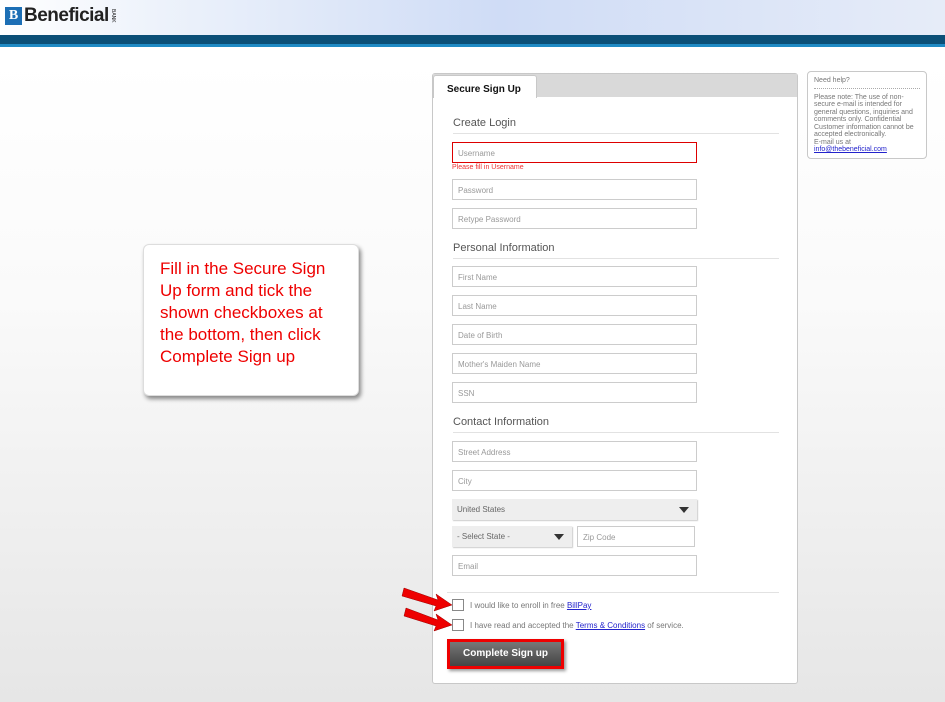 This screenshot has height=702, width=945. Describe the element at coordinates (483, 536) in the screenshot. I see `state-value: - Select State -` at that location.